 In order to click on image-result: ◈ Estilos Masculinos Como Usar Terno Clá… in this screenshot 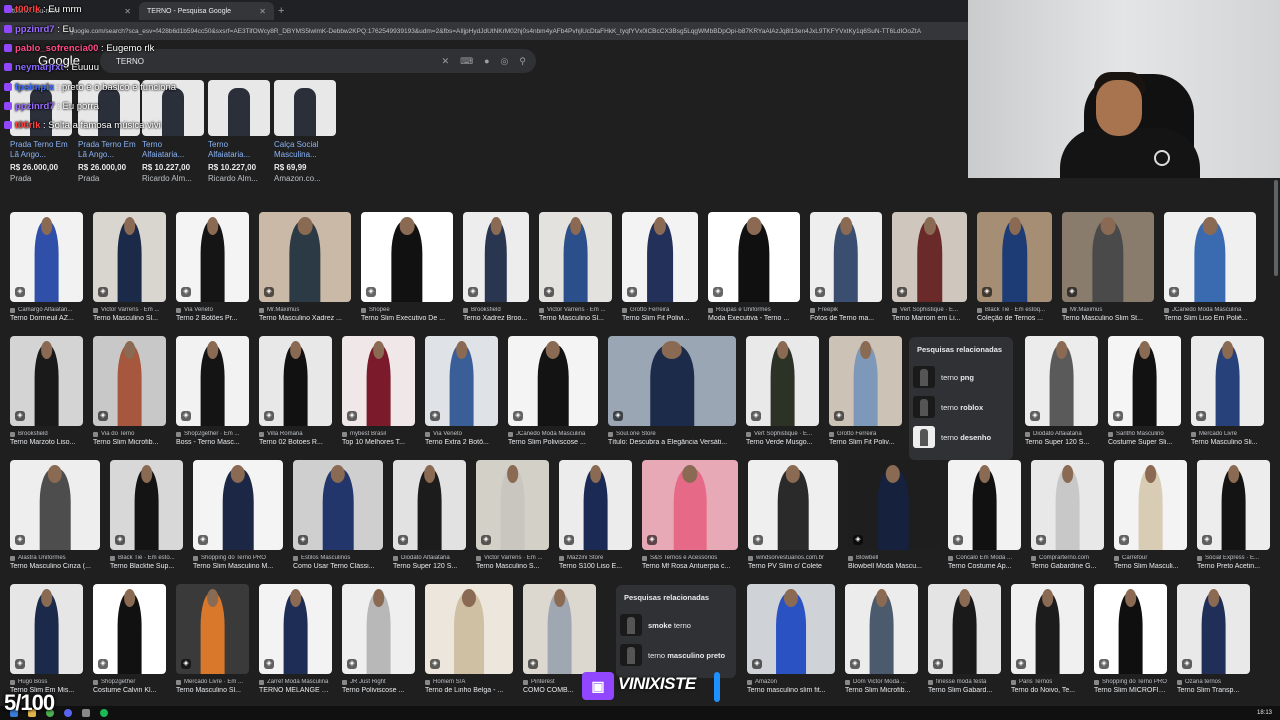, I will do `click(338, 515)`.